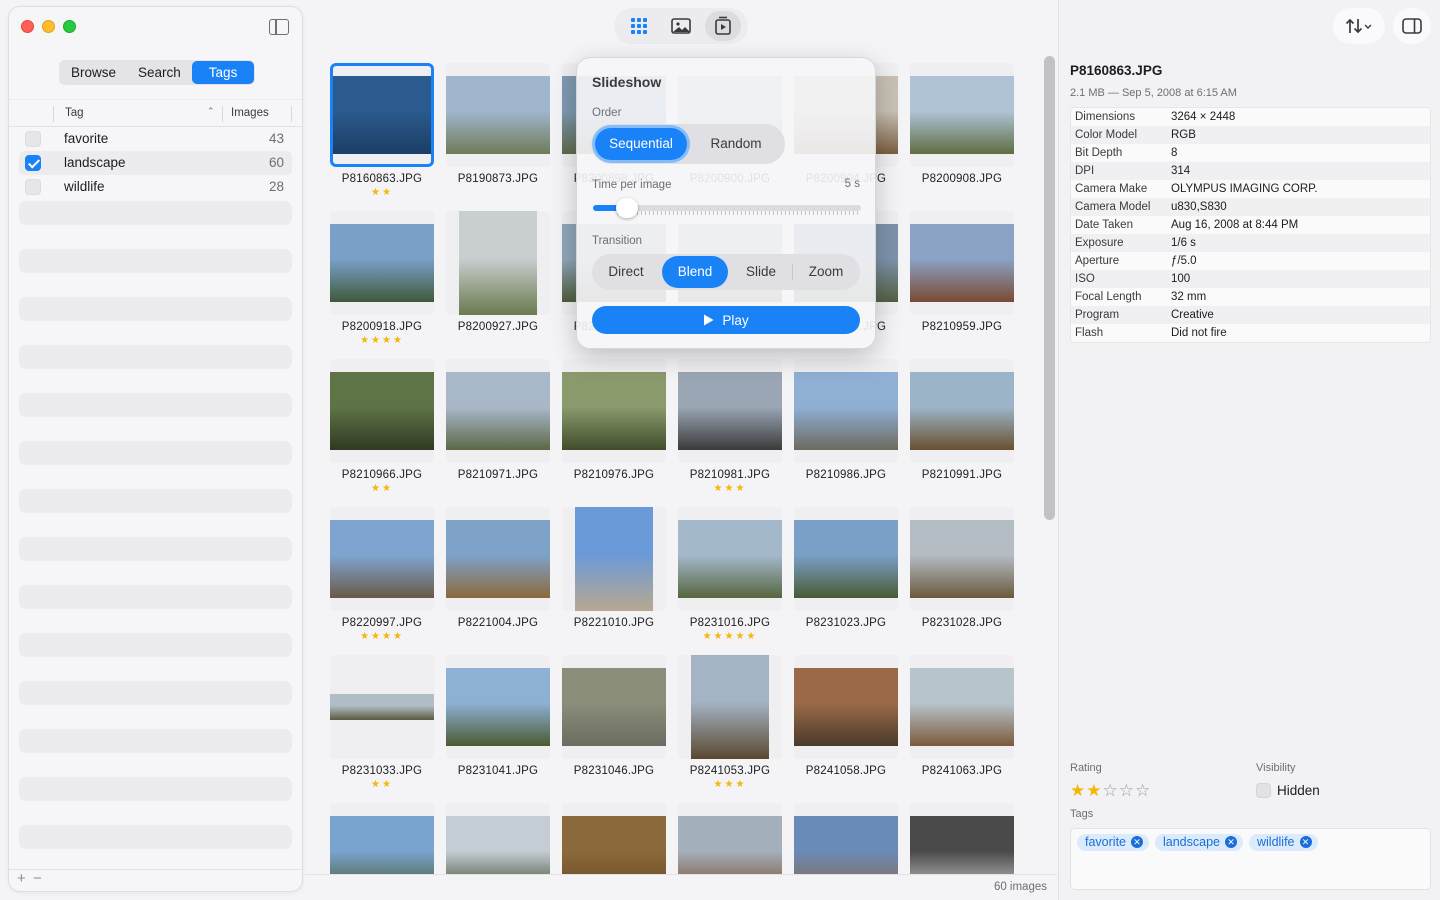 Image resolution: width=1440 pixels, height=900 pixels. I want to click on photo-cell: P8241053.JPG ★★★, so click(730, 724).